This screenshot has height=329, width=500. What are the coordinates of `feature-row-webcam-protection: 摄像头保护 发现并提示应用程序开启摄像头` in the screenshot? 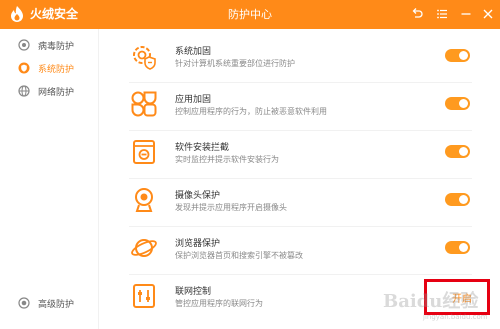 It's located at (299, 203).